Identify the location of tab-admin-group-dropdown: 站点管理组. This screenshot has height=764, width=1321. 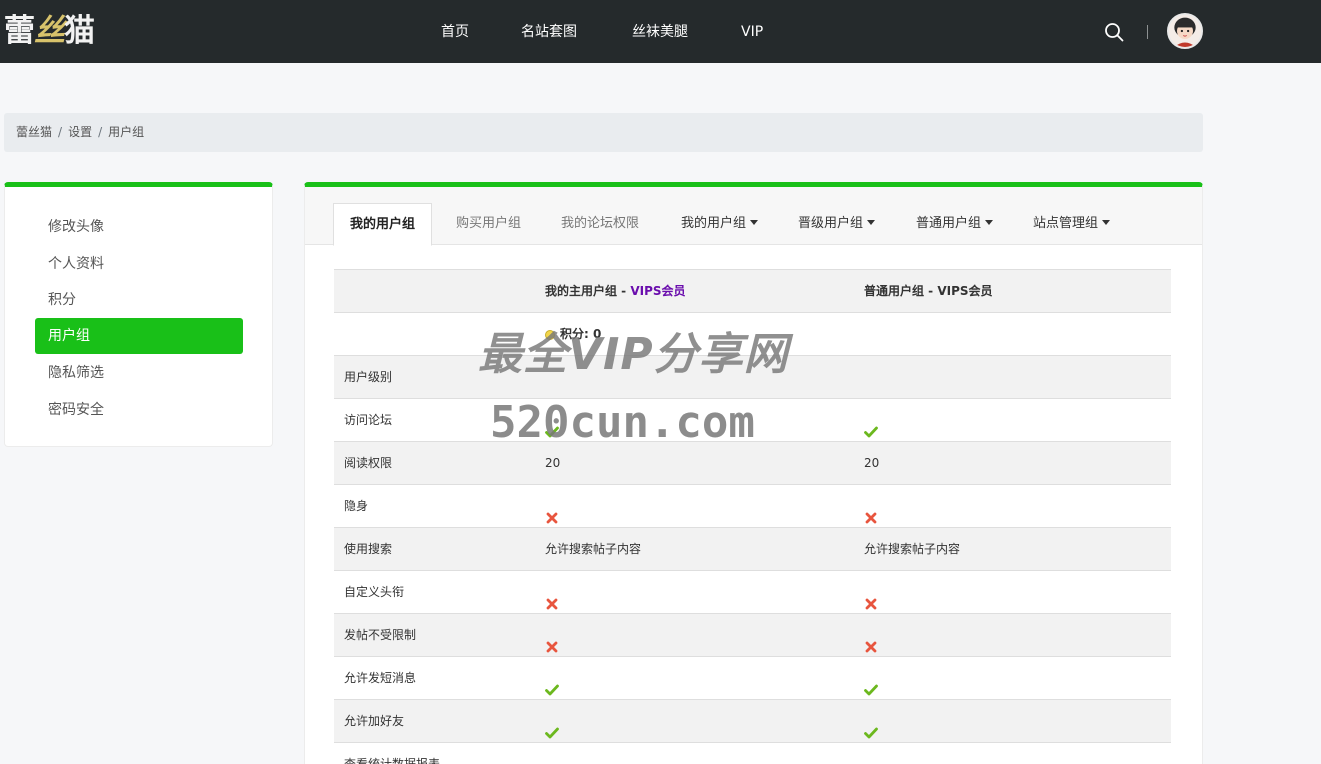
(1072, 224).